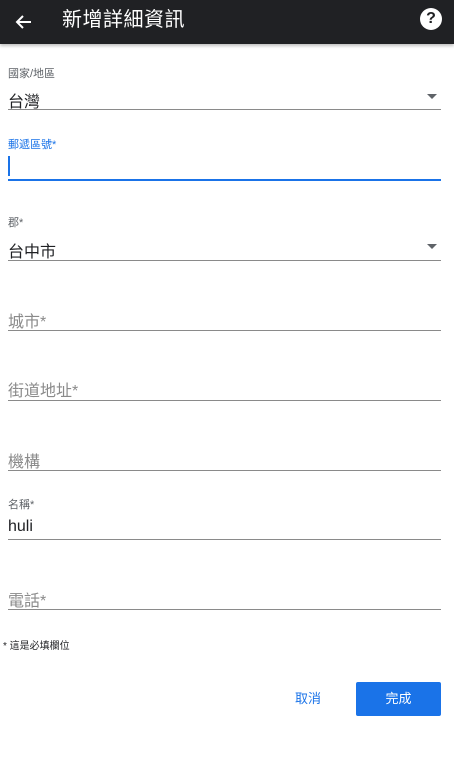 The image size is (454, 782). Describe the element at coordinates (224, 260) in the screenshot. I see `county-underline` at that location.